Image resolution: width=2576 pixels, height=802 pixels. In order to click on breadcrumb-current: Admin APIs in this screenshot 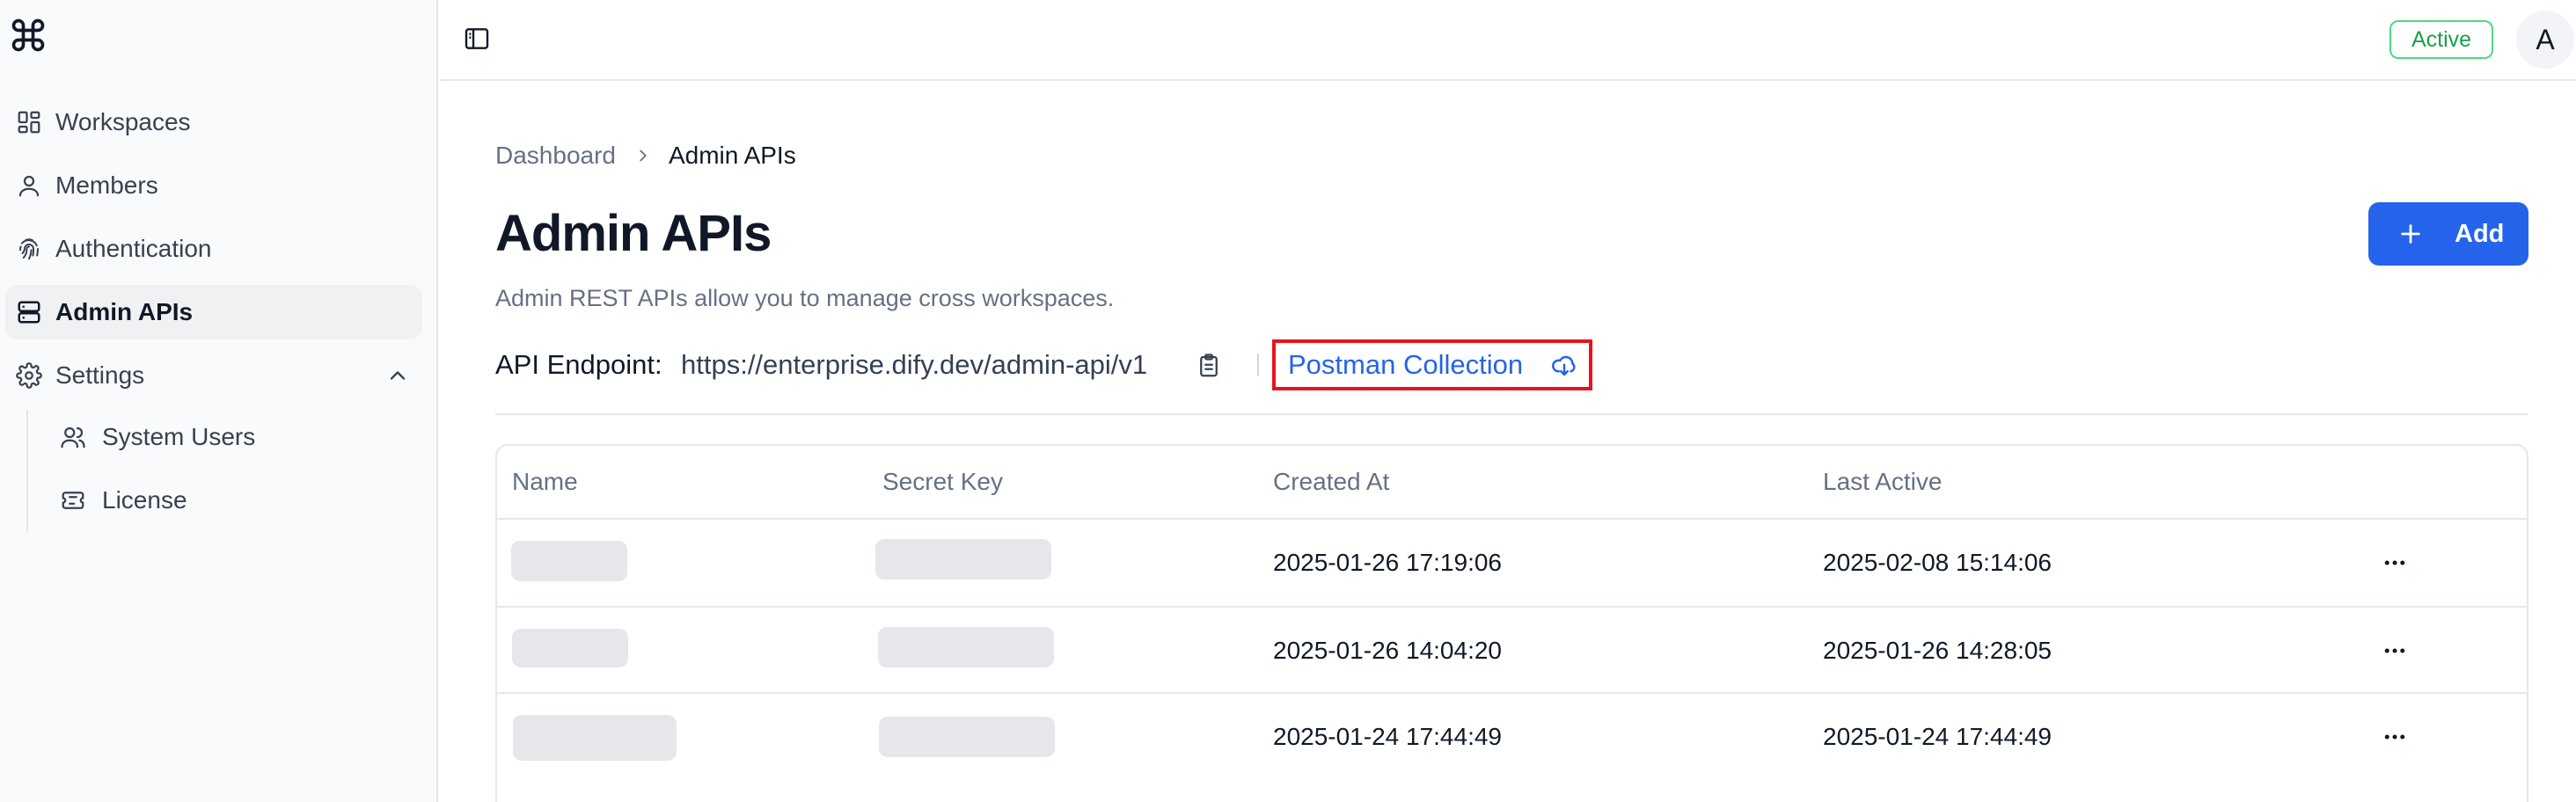, I will do `click(732, 155)`.